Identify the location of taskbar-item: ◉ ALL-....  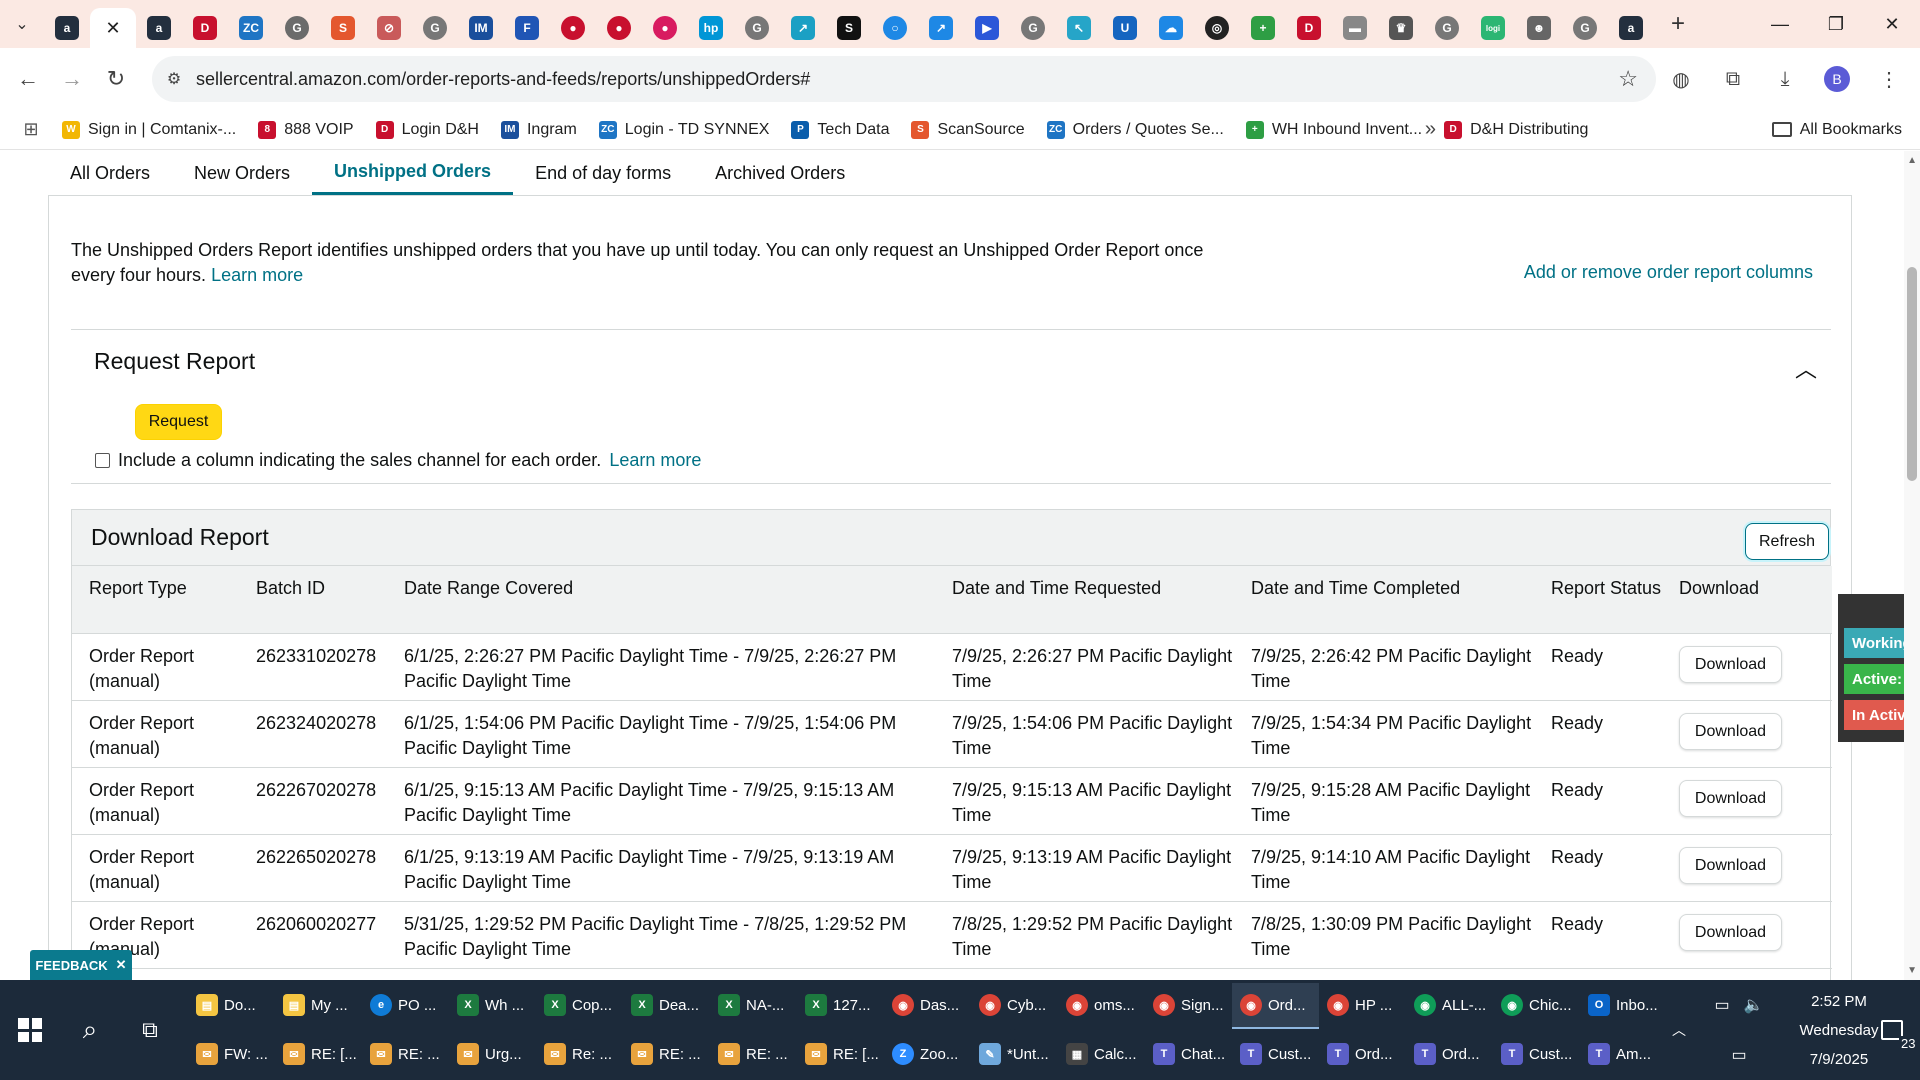
(1449, 1006).